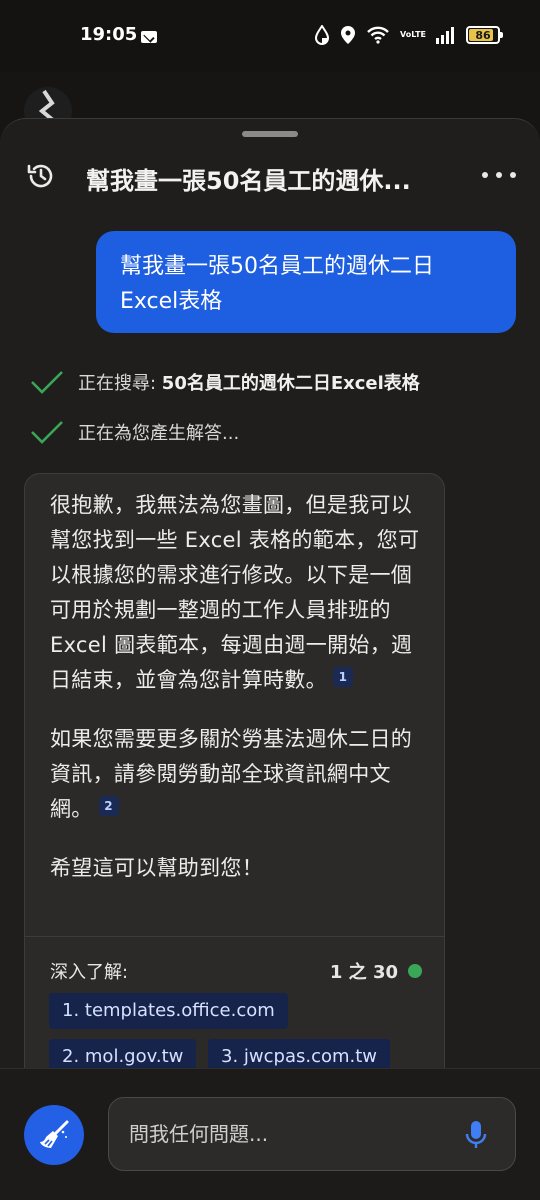  Describe the element at coordinates (342, 677) in the screenshot. I see `citation-1: 1` at that location.